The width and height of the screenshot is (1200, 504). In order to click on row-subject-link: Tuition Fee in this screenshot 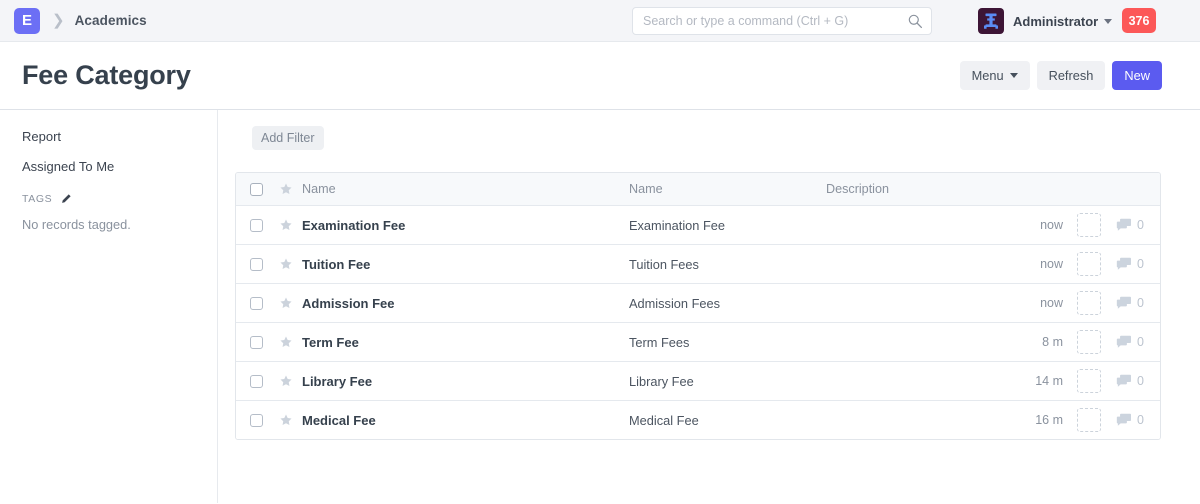, I will do `click(461, 264)`.